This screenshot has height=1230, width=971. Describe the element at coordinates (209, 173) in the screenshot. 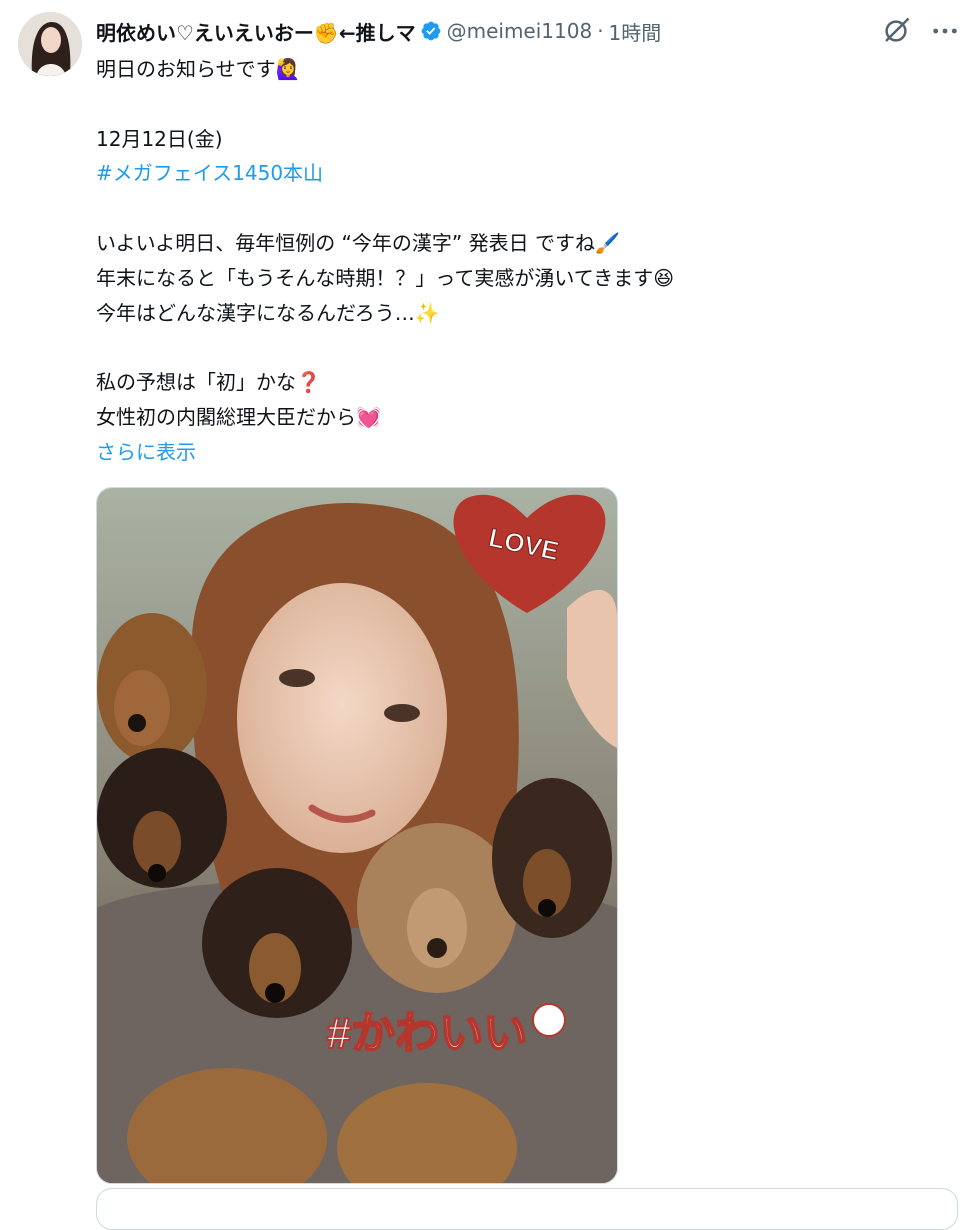

I see `hashtag-link: #メガフェイス1450本山` at that location.